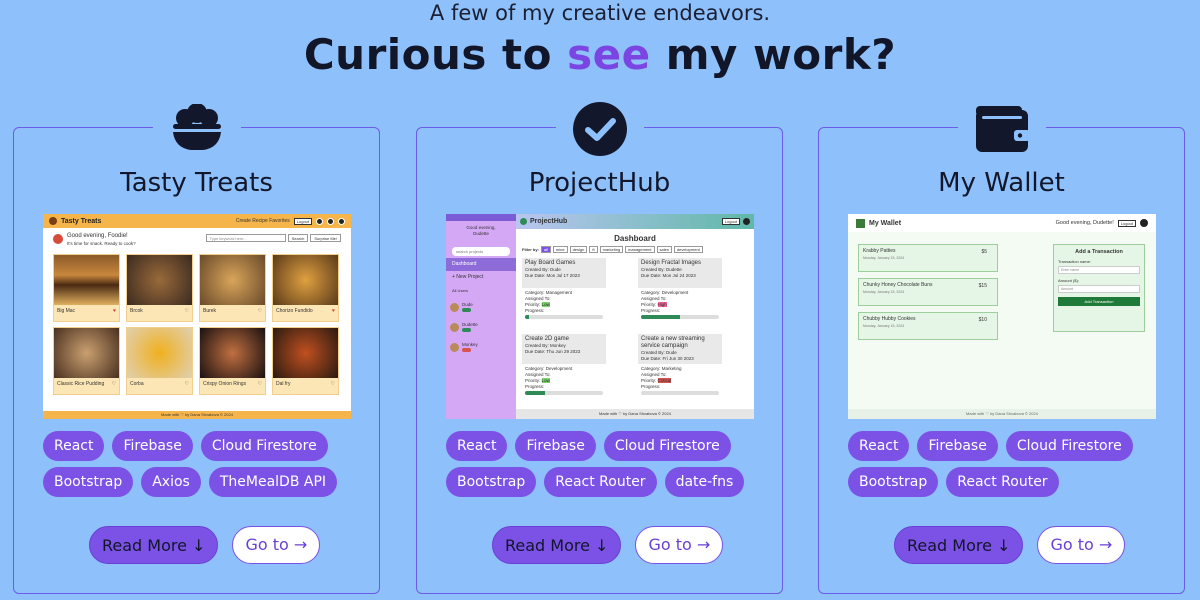 Image resolution: width=1200 pixels, height=600 pixels. I want to click on user-name: Dudette, so click(470, 324).